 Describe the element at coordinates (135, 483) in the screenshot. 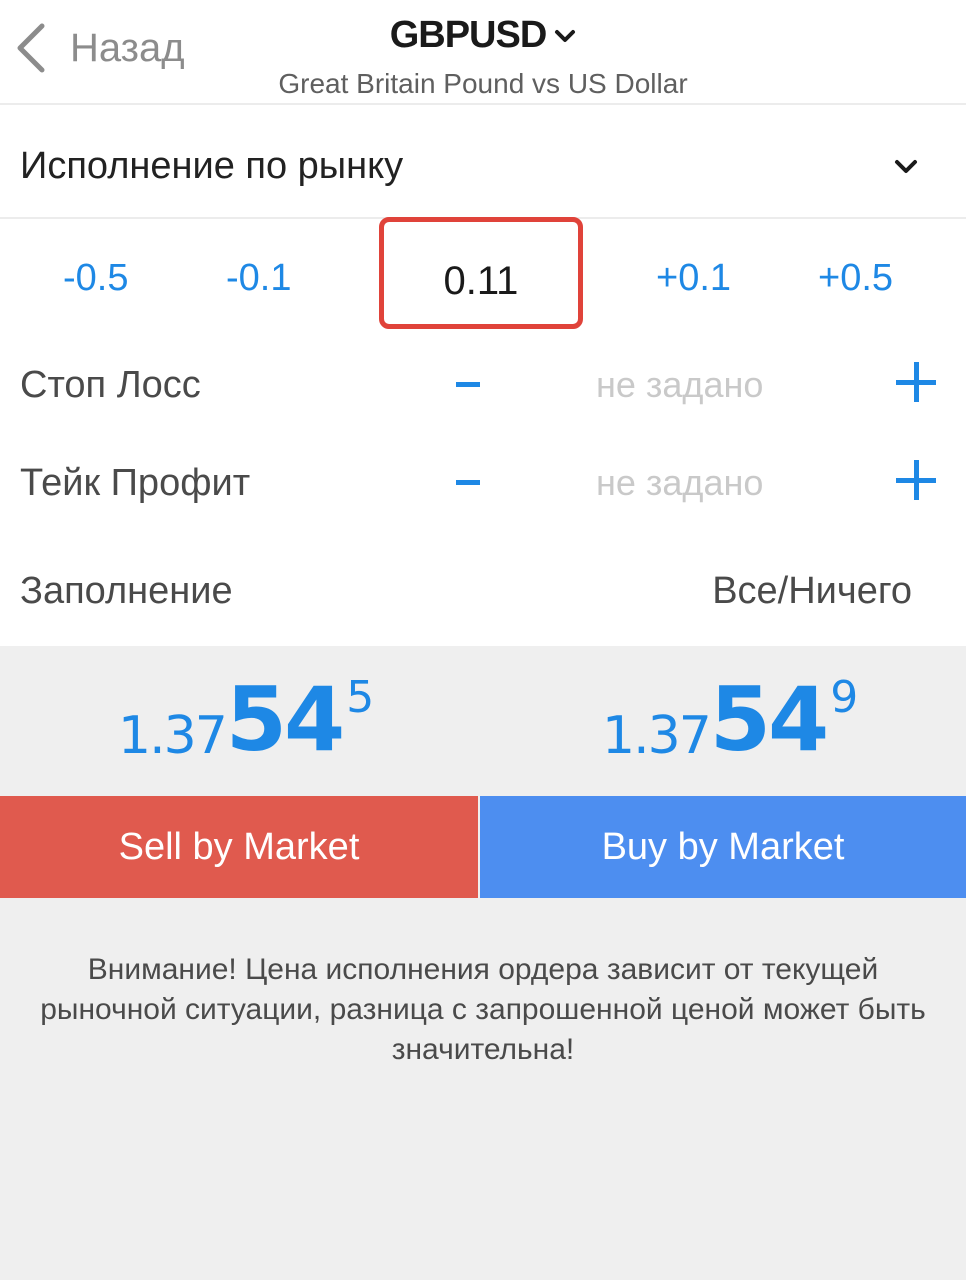

I see `take-profit-label: Тейк Профит` at that location.